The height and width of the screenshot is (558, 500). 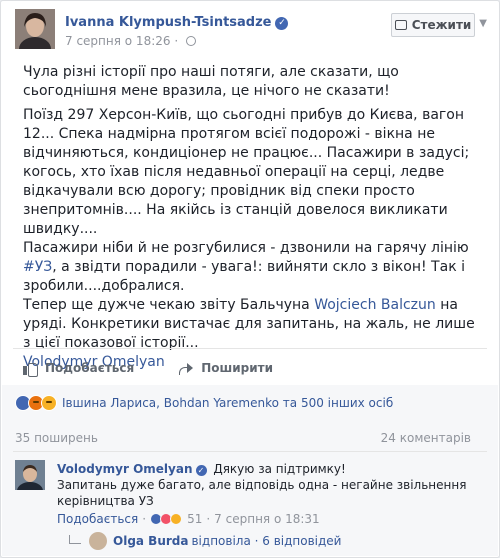 What do you see at coordinates (483, 23) in the screenshot?
I see `chevron-down-icon: ▼` at bounding box center [483, 23].